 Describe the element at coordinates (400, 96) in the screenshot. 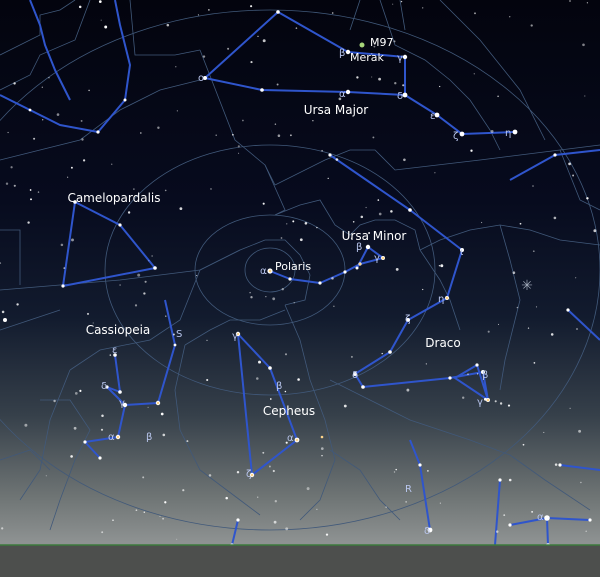

I see `greek-delta: δ` at that location.